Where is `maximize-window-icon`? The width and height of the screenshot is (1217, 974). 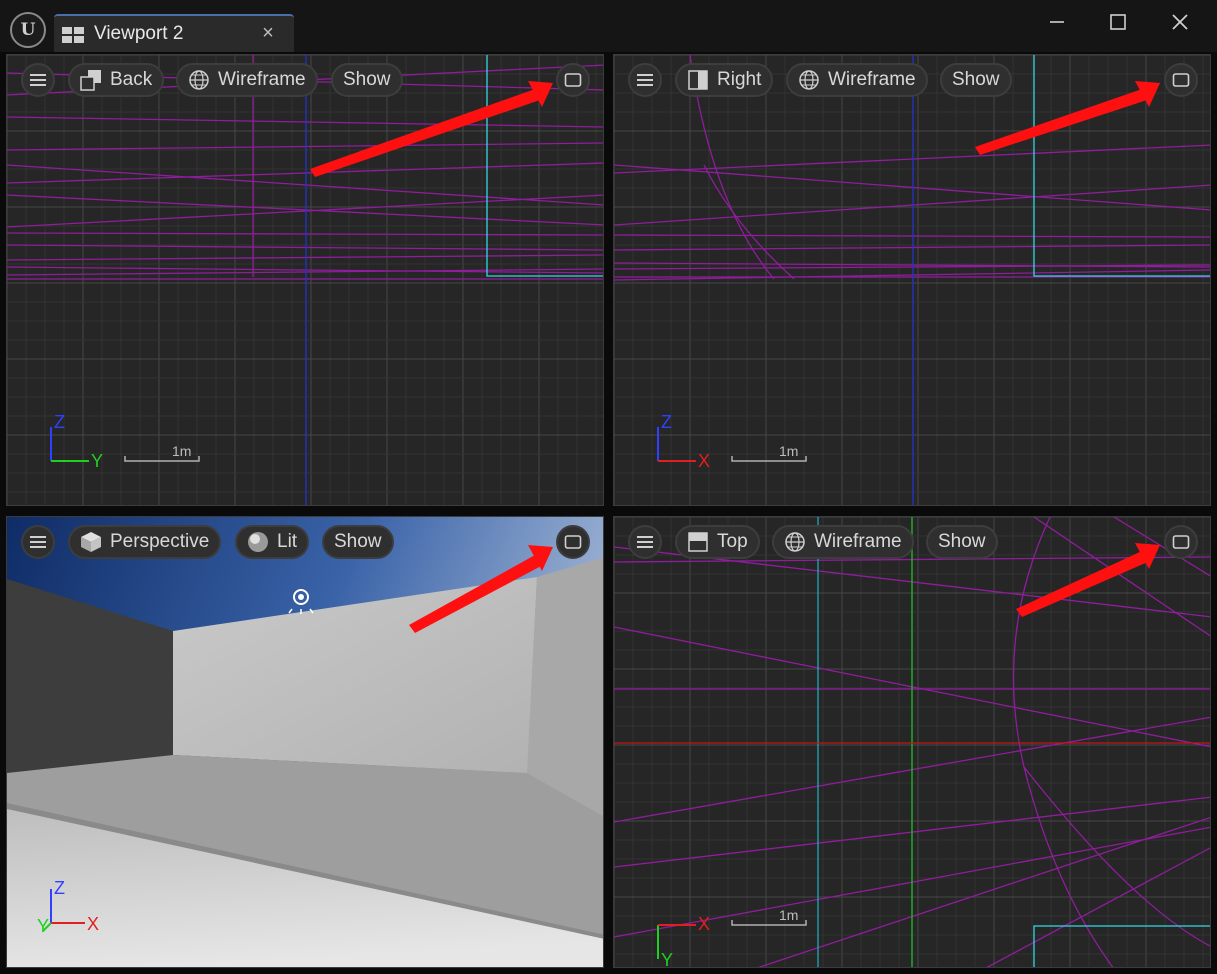
maximize-window-icon is located at coordinates (1118, 22).